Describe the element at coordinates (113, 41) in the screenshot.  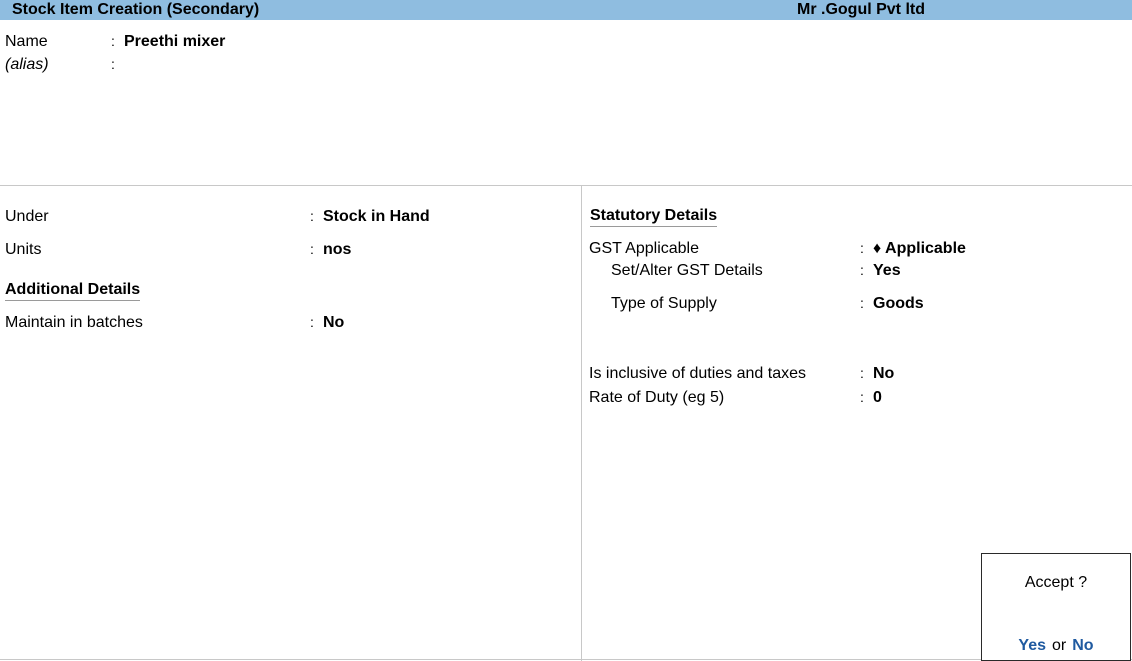
I see `name-colon: :` at that location.